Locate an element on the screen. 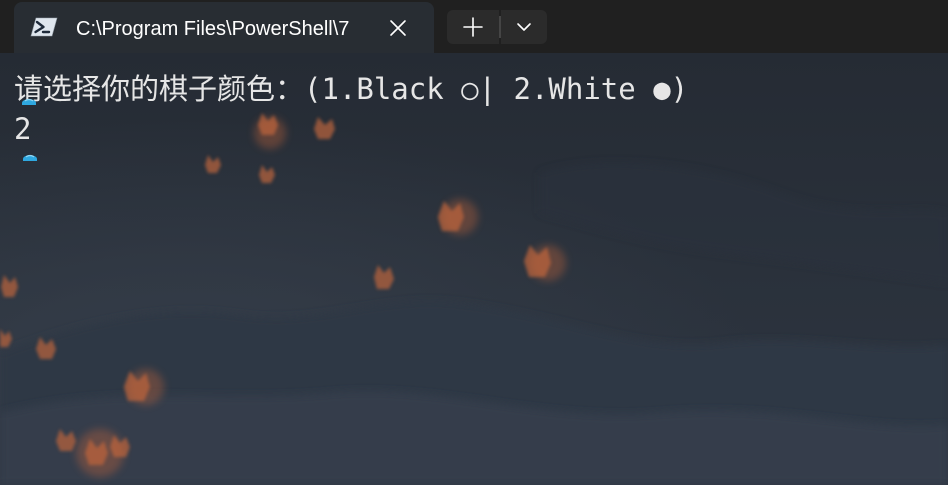 The width and height of the screenshot is (948, 485). input-line: 2 is located at coordinates (23, 129).